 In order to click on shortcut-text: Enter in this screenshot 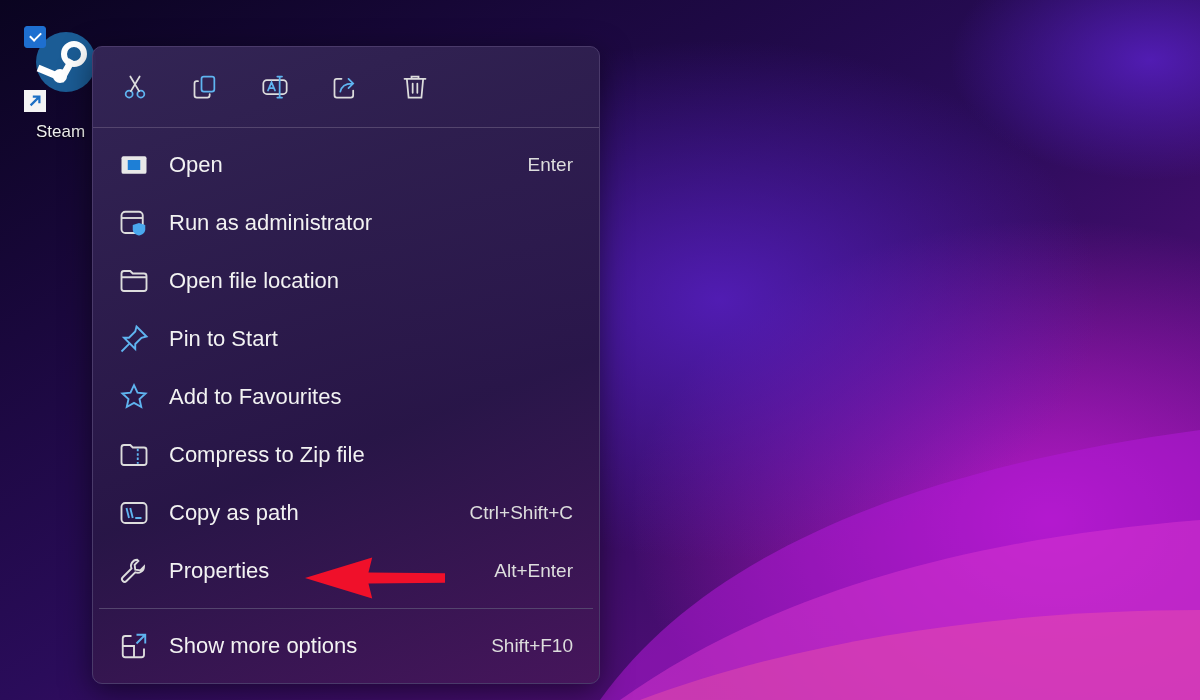, I will do `click(550, 165)`.